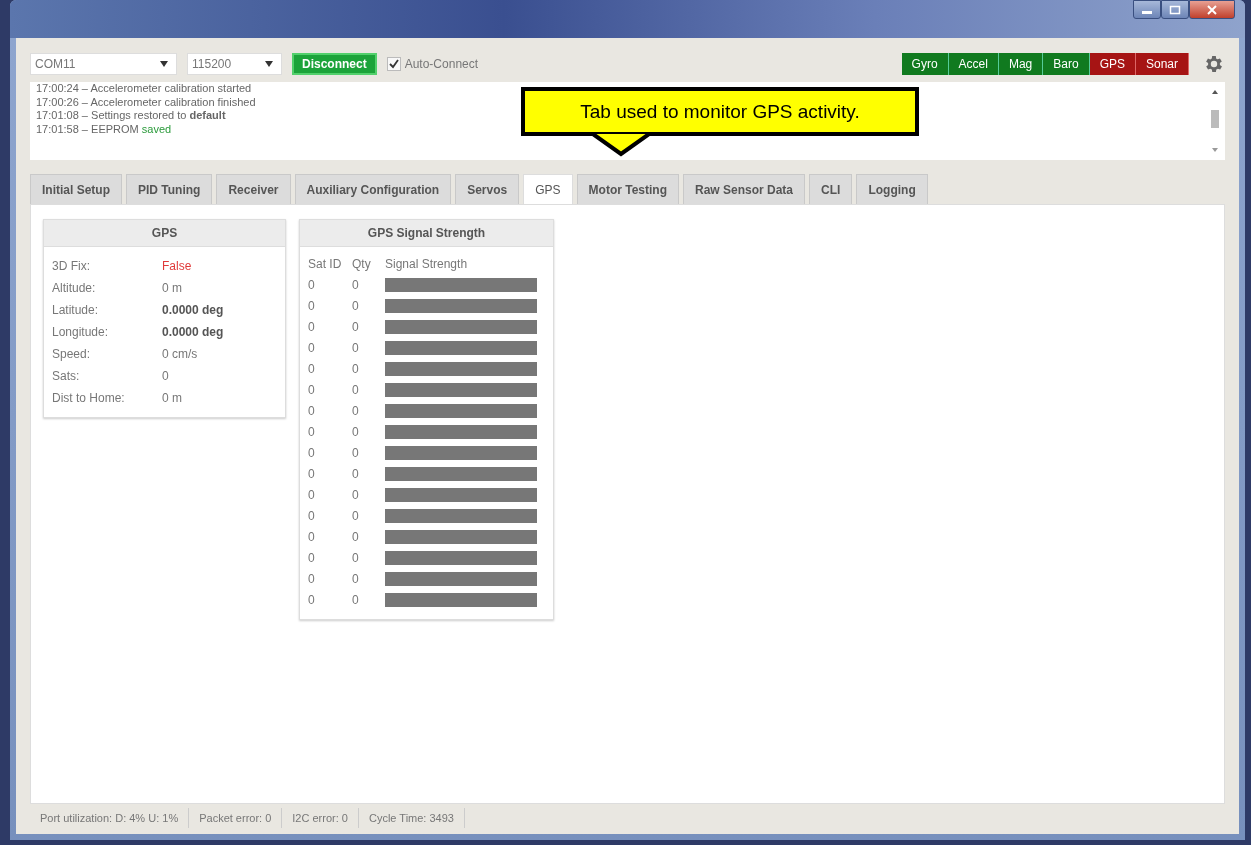 This screenshot has width=1251, height=845. Describe the element at coordinates (72, 354) in the screenshot. I see `field-label: Speed:` at that location.